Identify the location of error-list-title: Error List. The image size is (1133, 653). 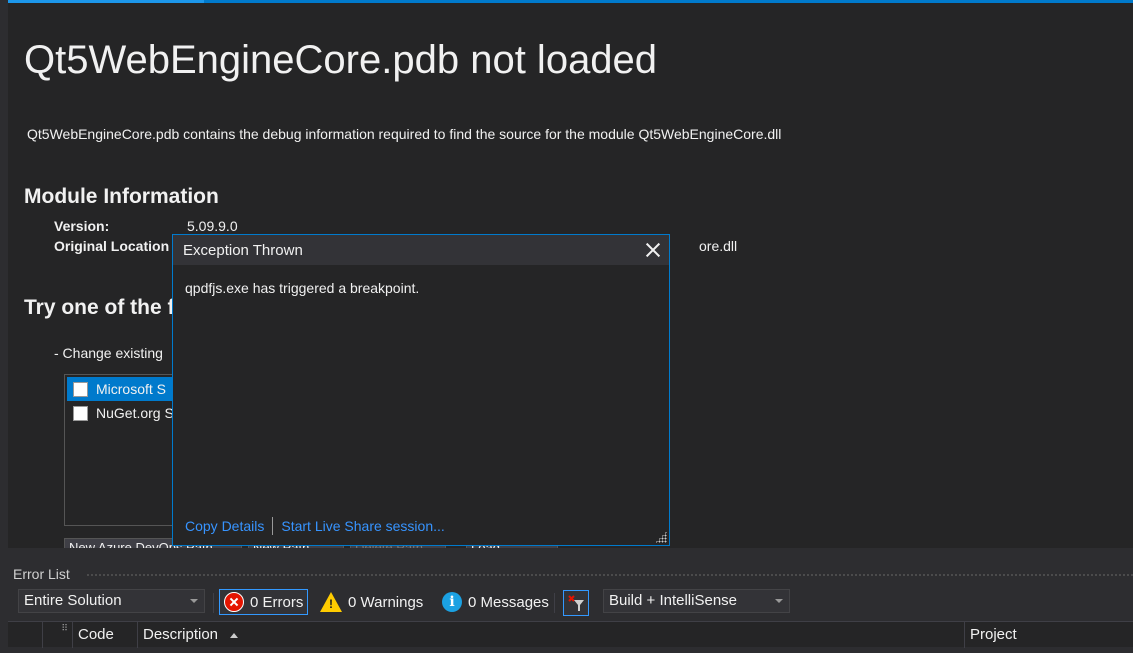
(41, 574).